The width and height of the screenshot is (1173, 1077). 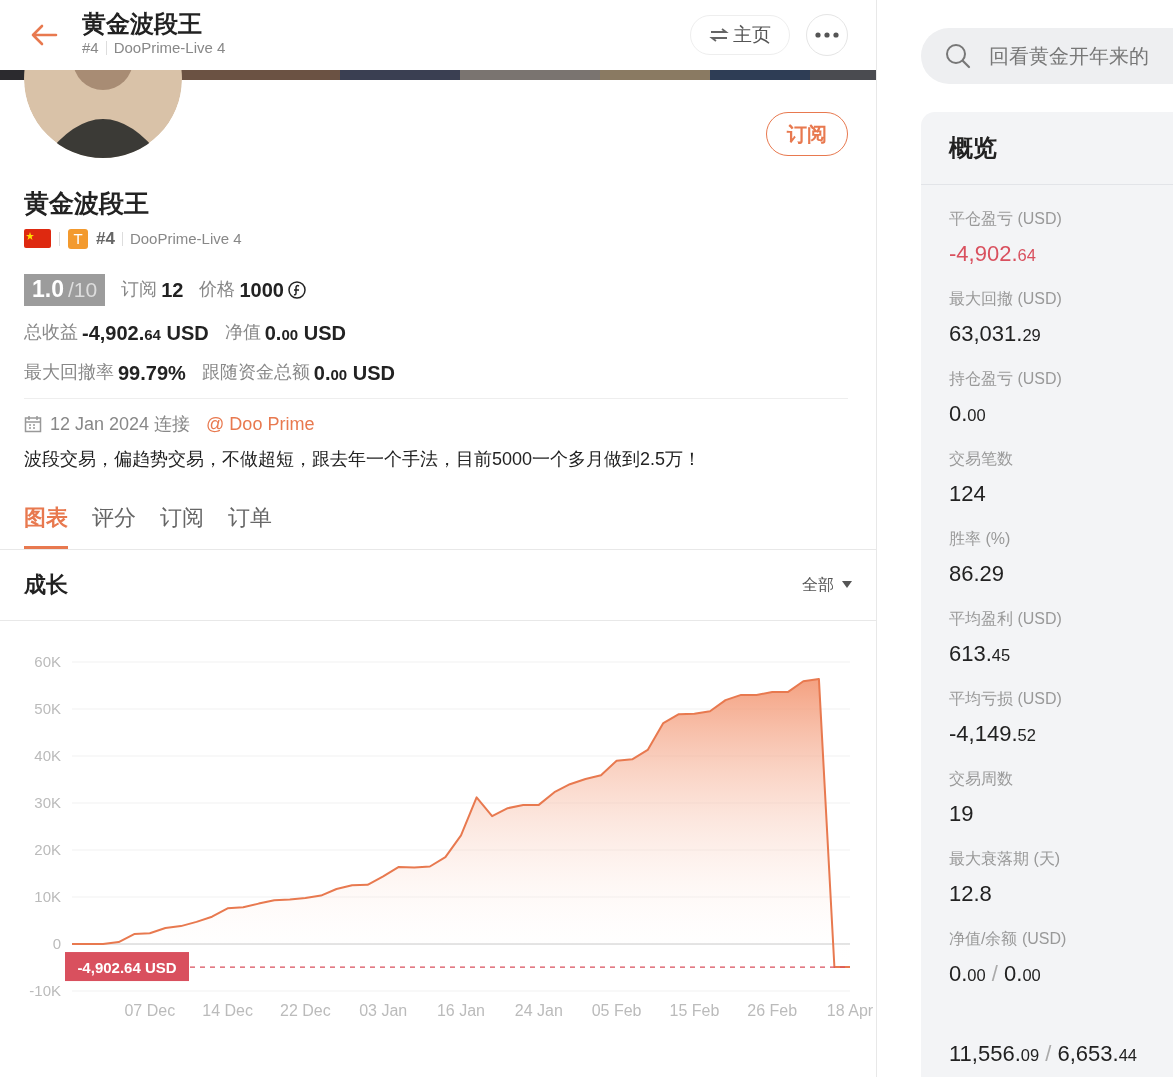 I want to click on axis-label: 14 Dec, so click(x=227, y=1010).